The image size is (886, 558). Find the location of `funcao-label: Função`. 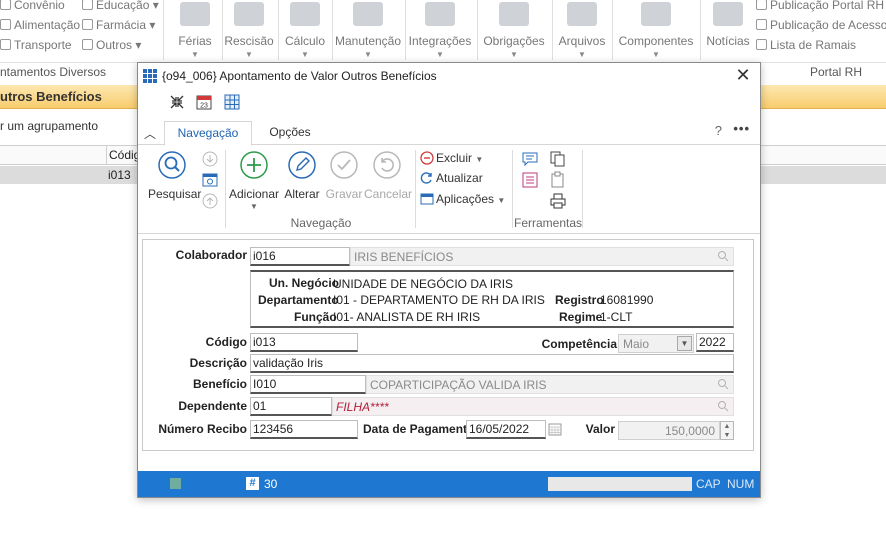

funcao-label: Função is located at coordinates (315, 317).